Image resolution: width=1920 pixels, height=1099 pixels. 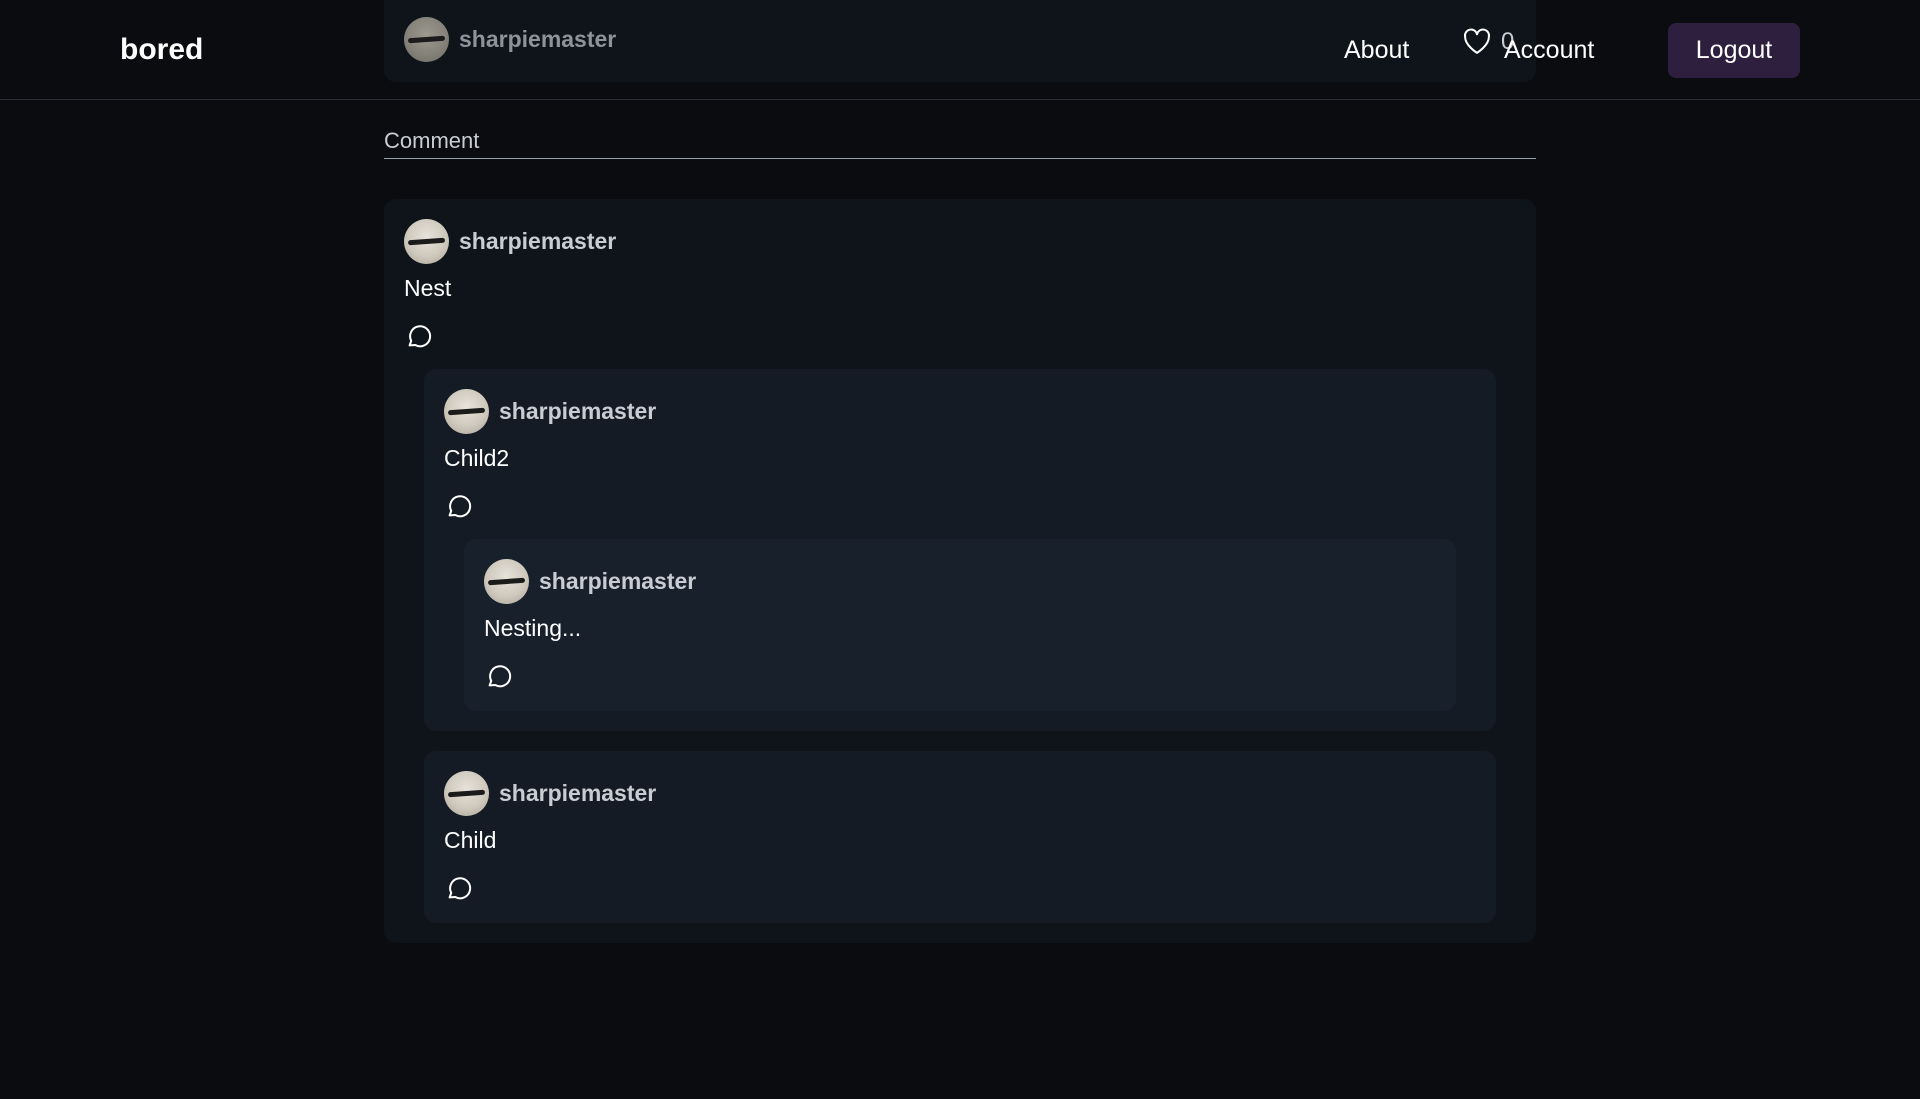 I want to click on brand-logo: bored, so click(x=161, y=50).